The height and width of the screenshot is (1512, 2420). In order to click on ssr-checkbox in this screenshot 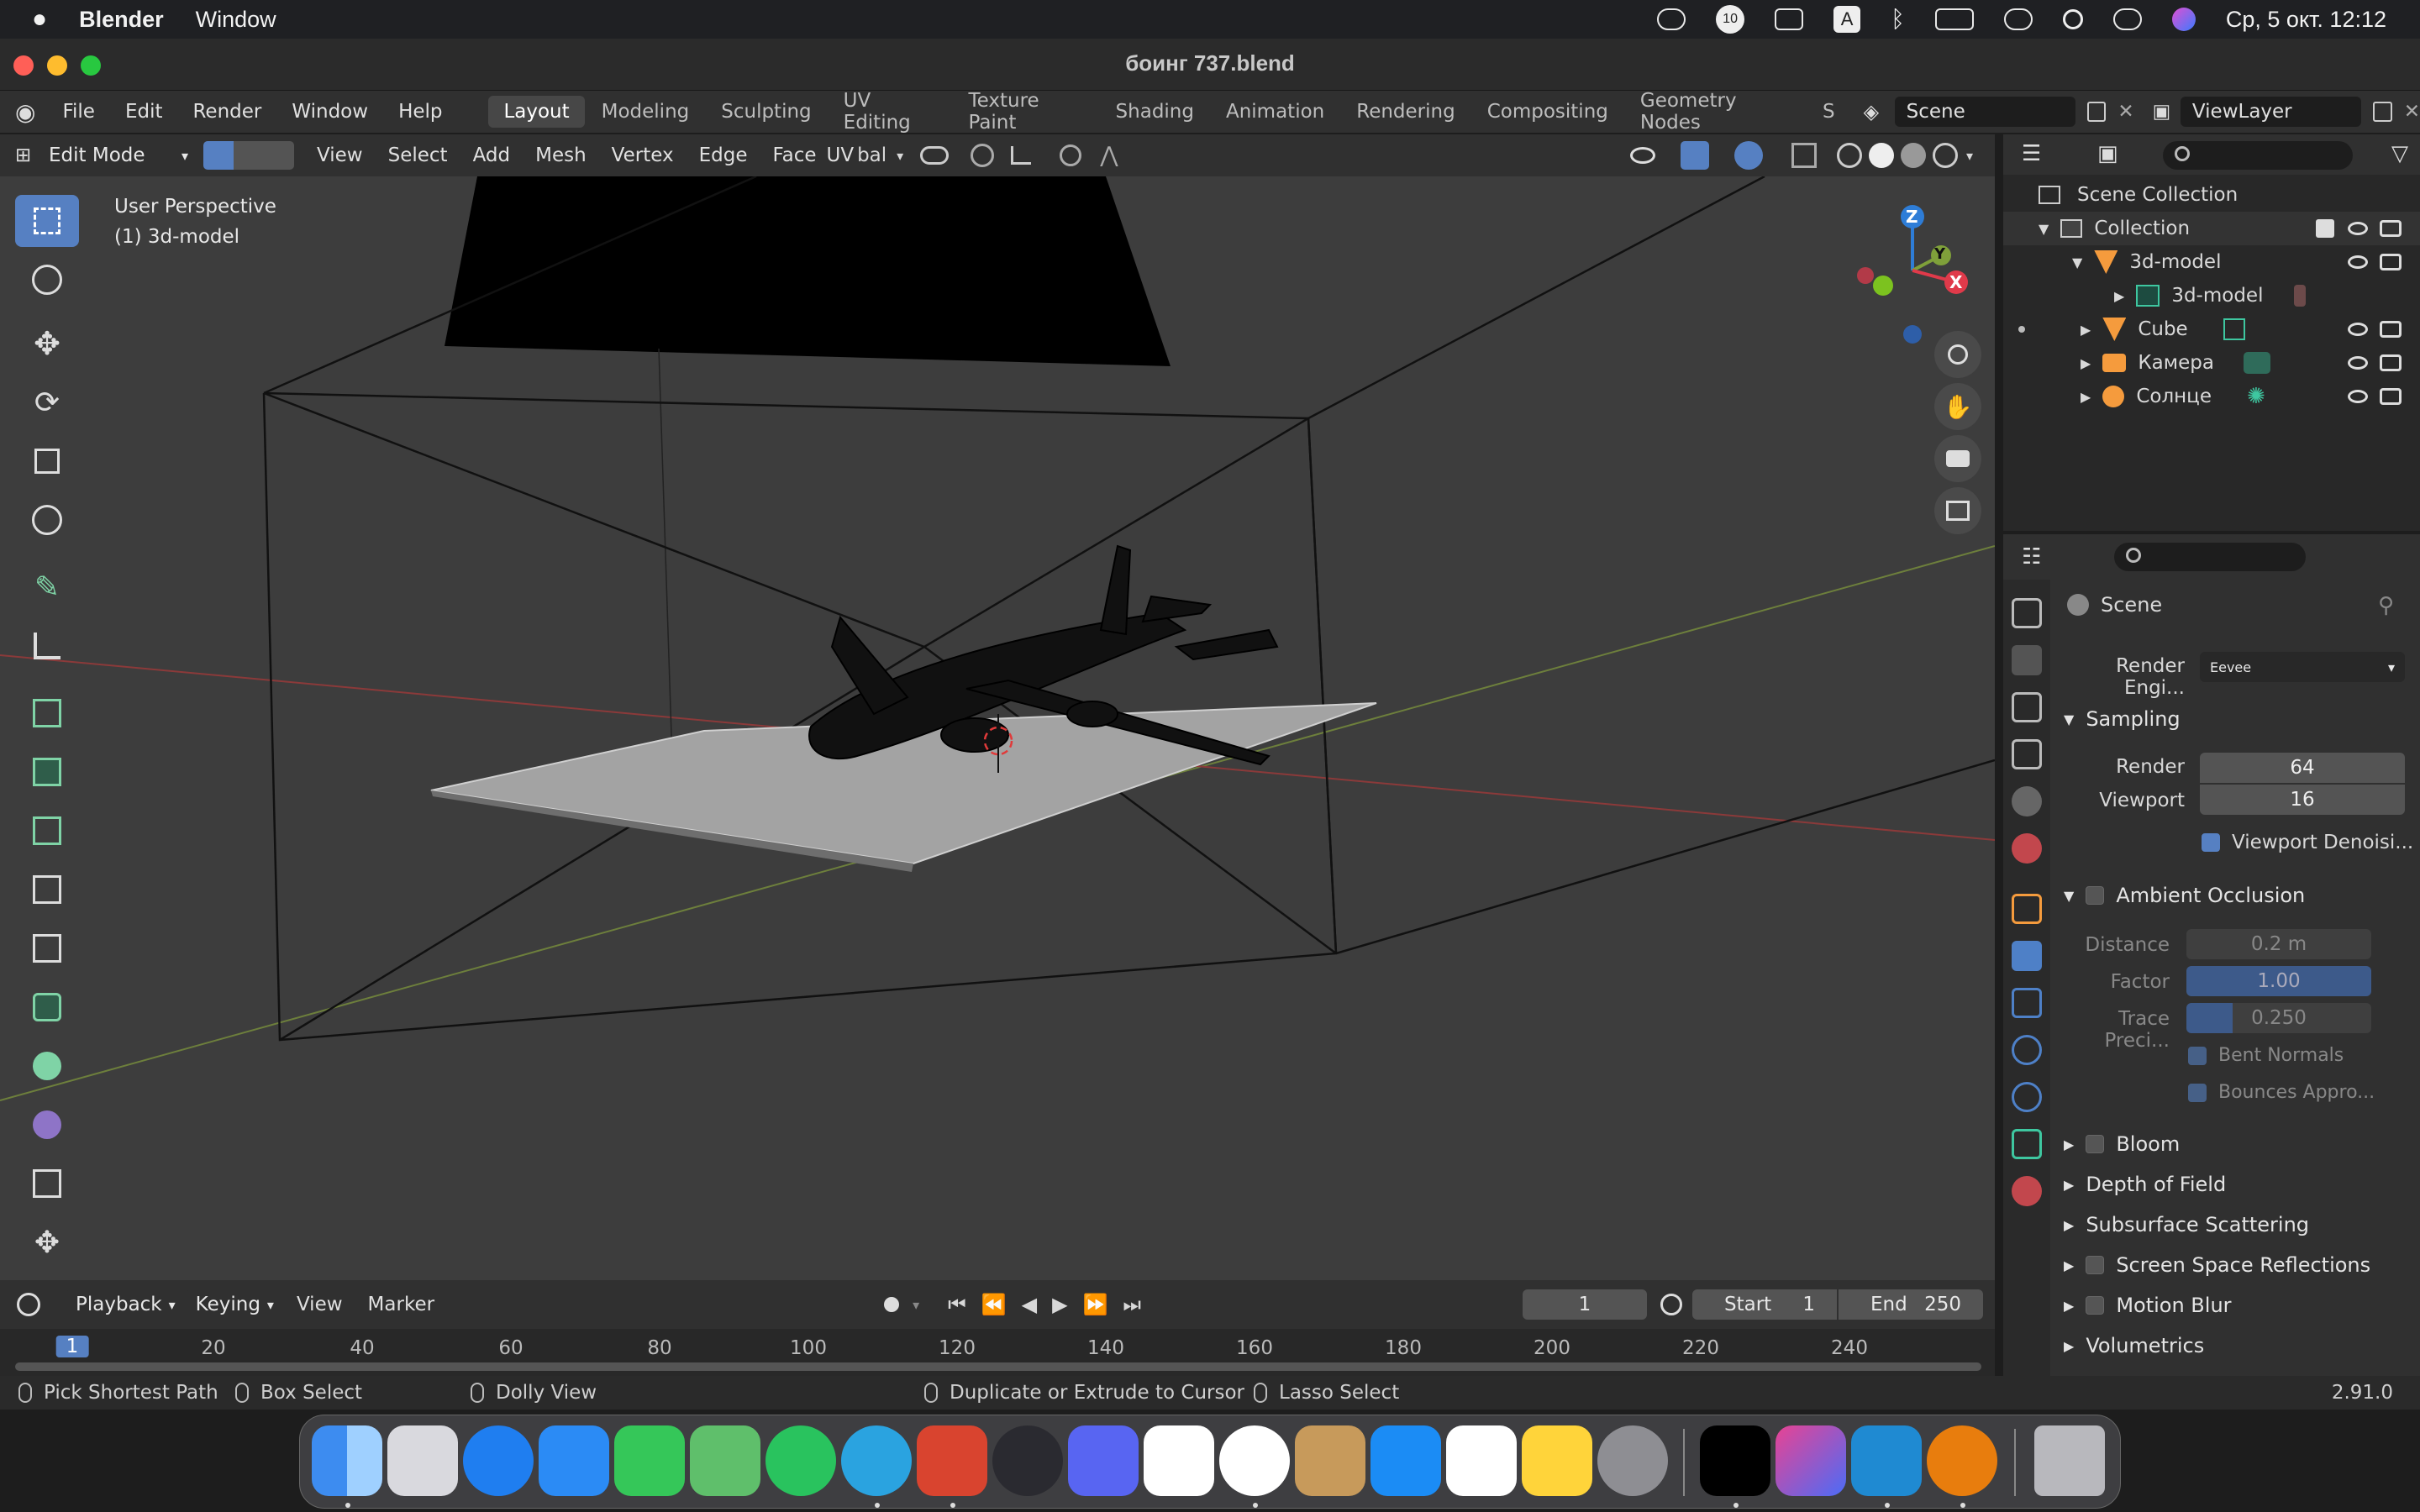, I will do `click(2095, 1265)`.